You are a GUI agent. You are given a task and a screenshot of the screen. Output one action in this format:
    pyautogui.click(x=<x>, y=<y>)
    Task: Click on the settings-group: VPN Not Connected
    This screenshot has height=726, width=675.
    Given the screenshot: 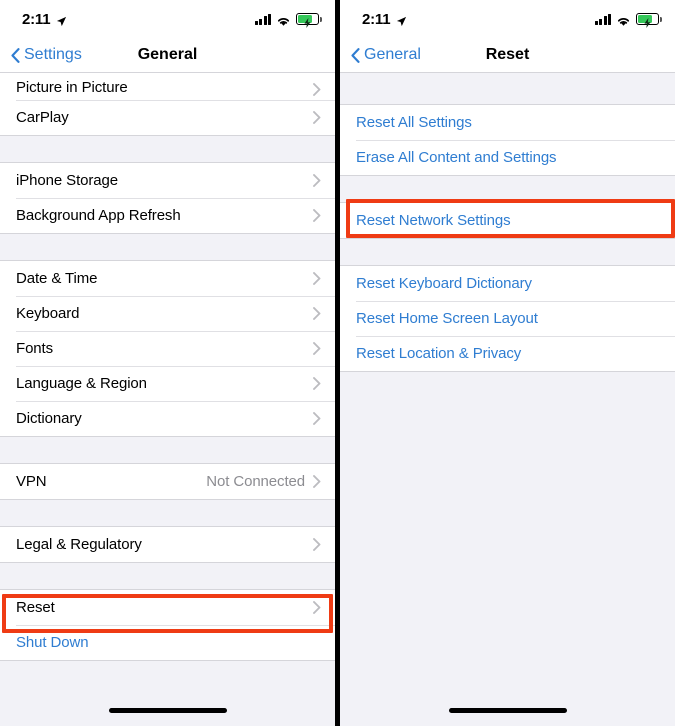 What is the action you would take?
    pyautogui.click(x=167, y=481)
    